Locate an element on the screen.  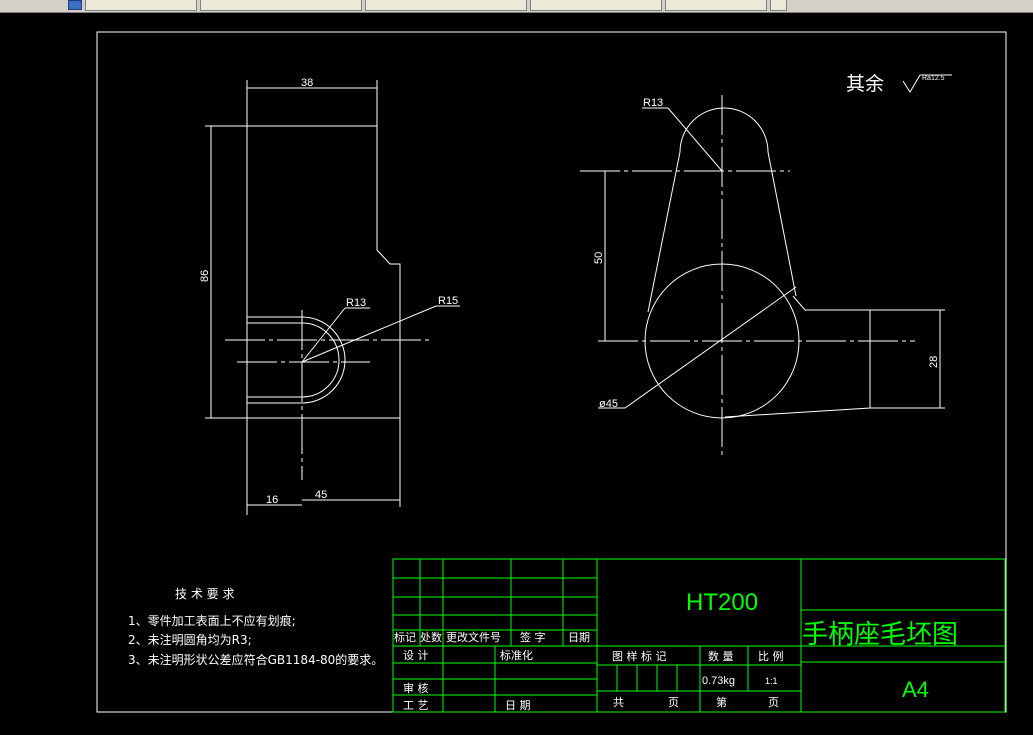
dim-16-label: 16 is located at coordinates (272, 500).